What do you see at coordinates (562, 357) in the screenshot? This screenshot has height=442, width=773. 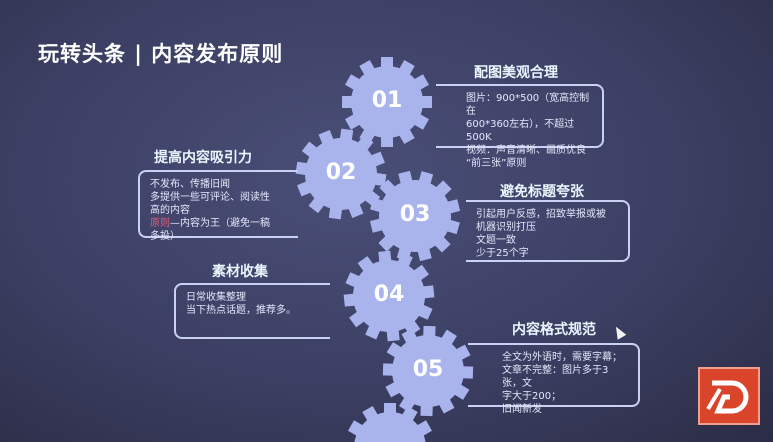 I see `text-line: 全文为外语时，需要字幕；` at bounding box center [562, 357].